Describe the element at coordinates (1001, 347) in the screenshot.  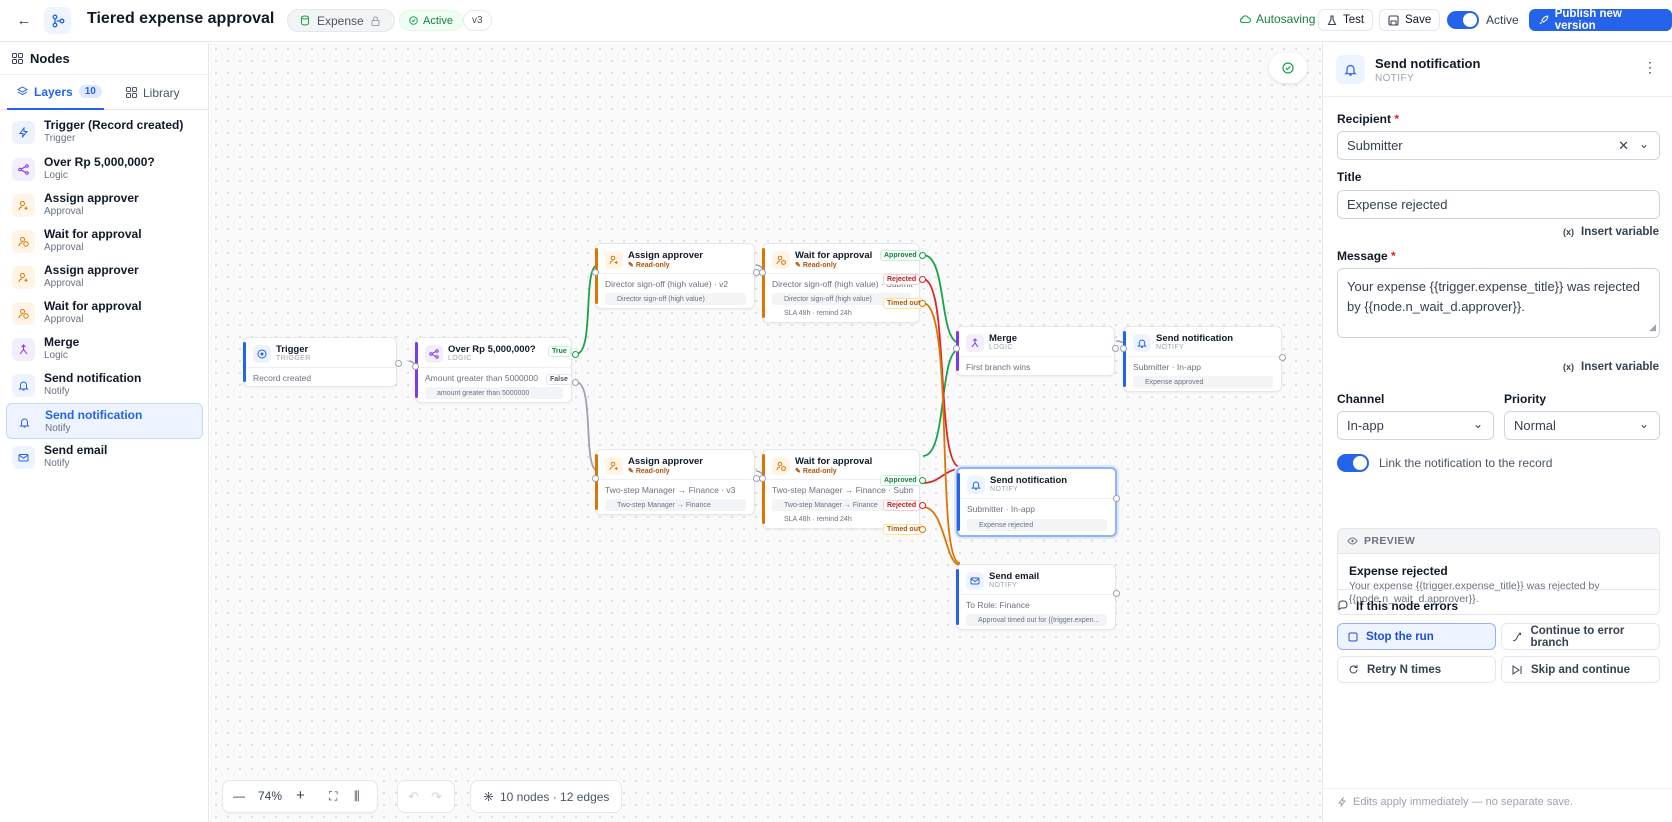
I see `node-kind: LOGIC` at that location.